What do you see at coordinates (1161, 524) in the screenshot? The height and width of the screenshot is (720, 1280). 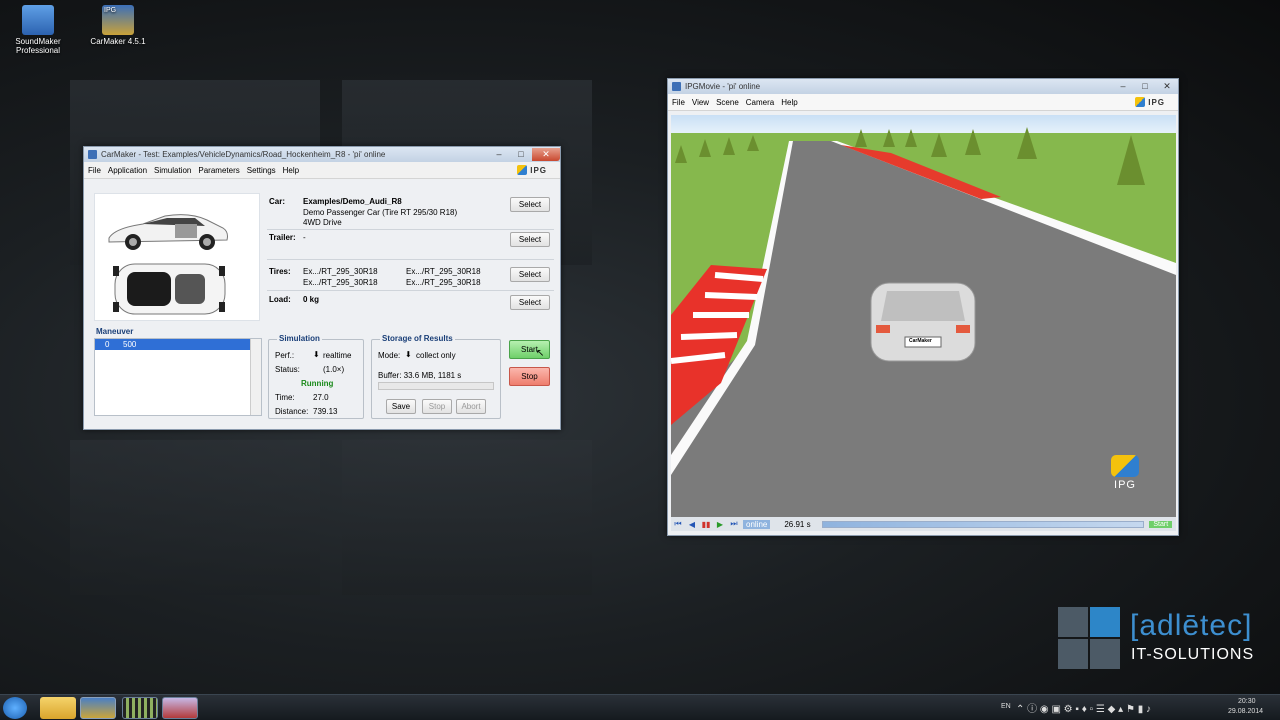 I see `movie-start-button: Start` at bounding box center [1161, 524].